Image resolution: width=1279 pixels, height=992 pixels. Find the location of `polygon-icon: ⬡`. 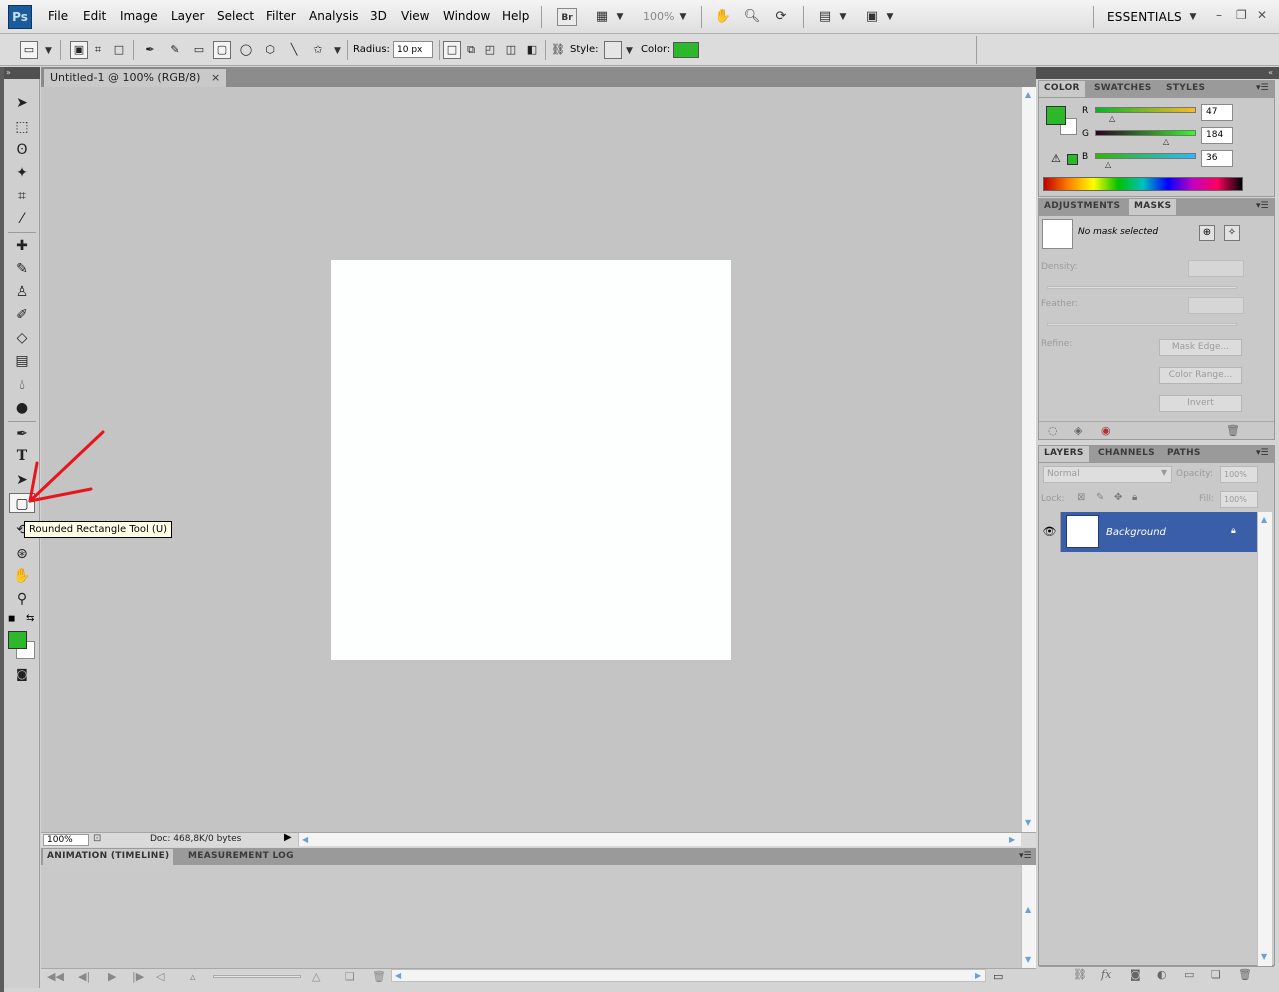

polygon-icon: ⬡ is located at coordinates (270, 50).